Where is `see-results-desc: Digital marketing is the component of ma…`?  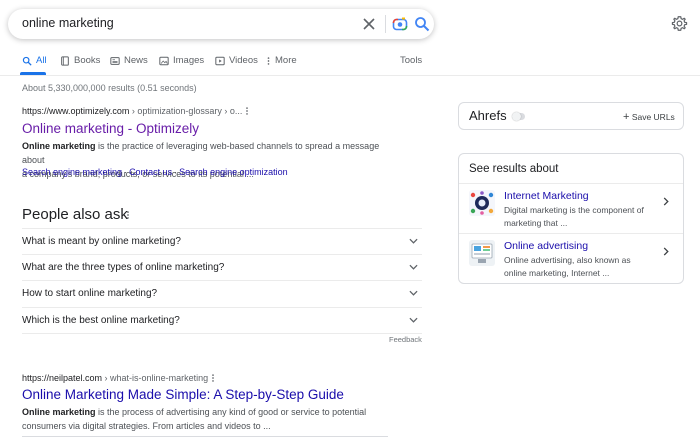
see-results-desc: Digital marketing is the component of ma… is located at coordinates (574, 216).